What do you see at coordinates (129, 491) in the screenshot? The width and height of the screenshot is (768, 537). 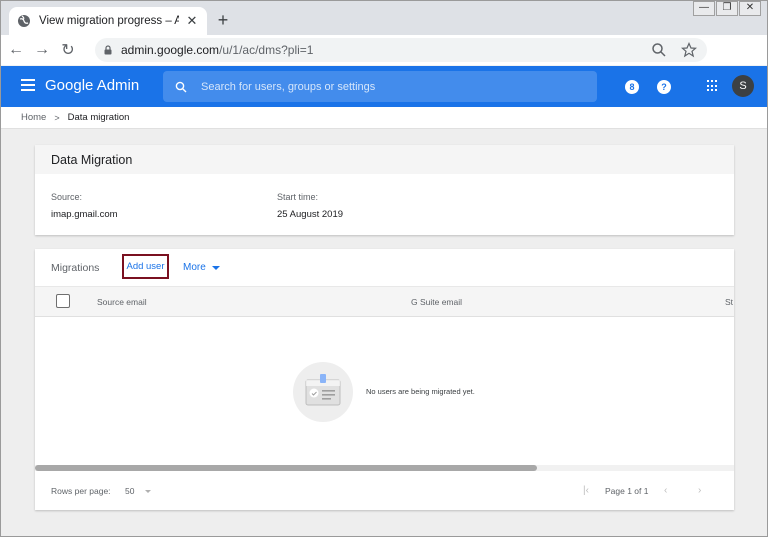 I see `rows-per-page-select: 50` at bounding box center [129, 491].